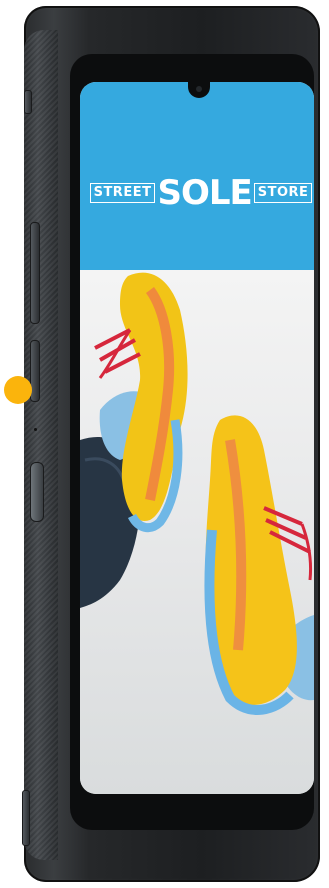 The height and width of the screenshot is (888, 329). What do you see at coordinates (26, 818) in the screenshot?
I see `bottom-side-button` at bounding box center [26, 818].